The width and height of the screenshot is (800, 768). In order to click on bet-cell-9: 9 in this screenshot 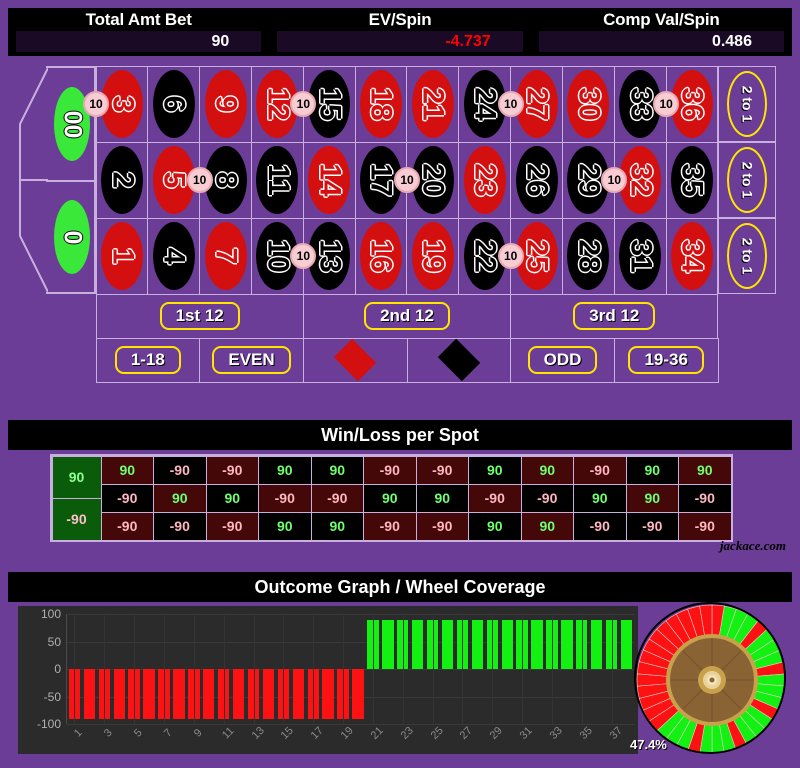, I will do `click(225, 104)`.